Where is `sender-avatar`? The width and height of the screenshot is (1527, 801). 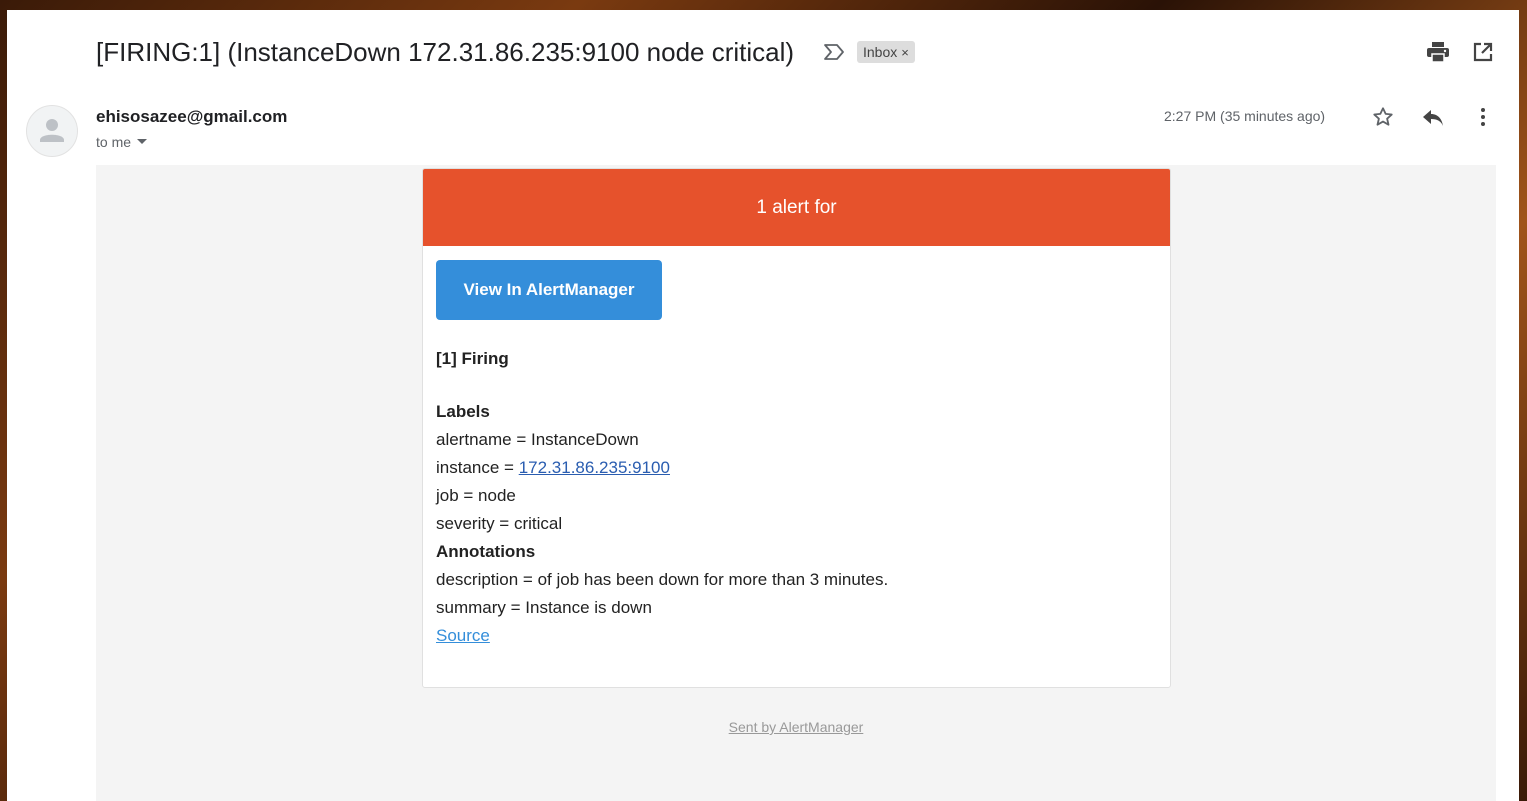 sender-avatar is located at coordinates (52, 131).